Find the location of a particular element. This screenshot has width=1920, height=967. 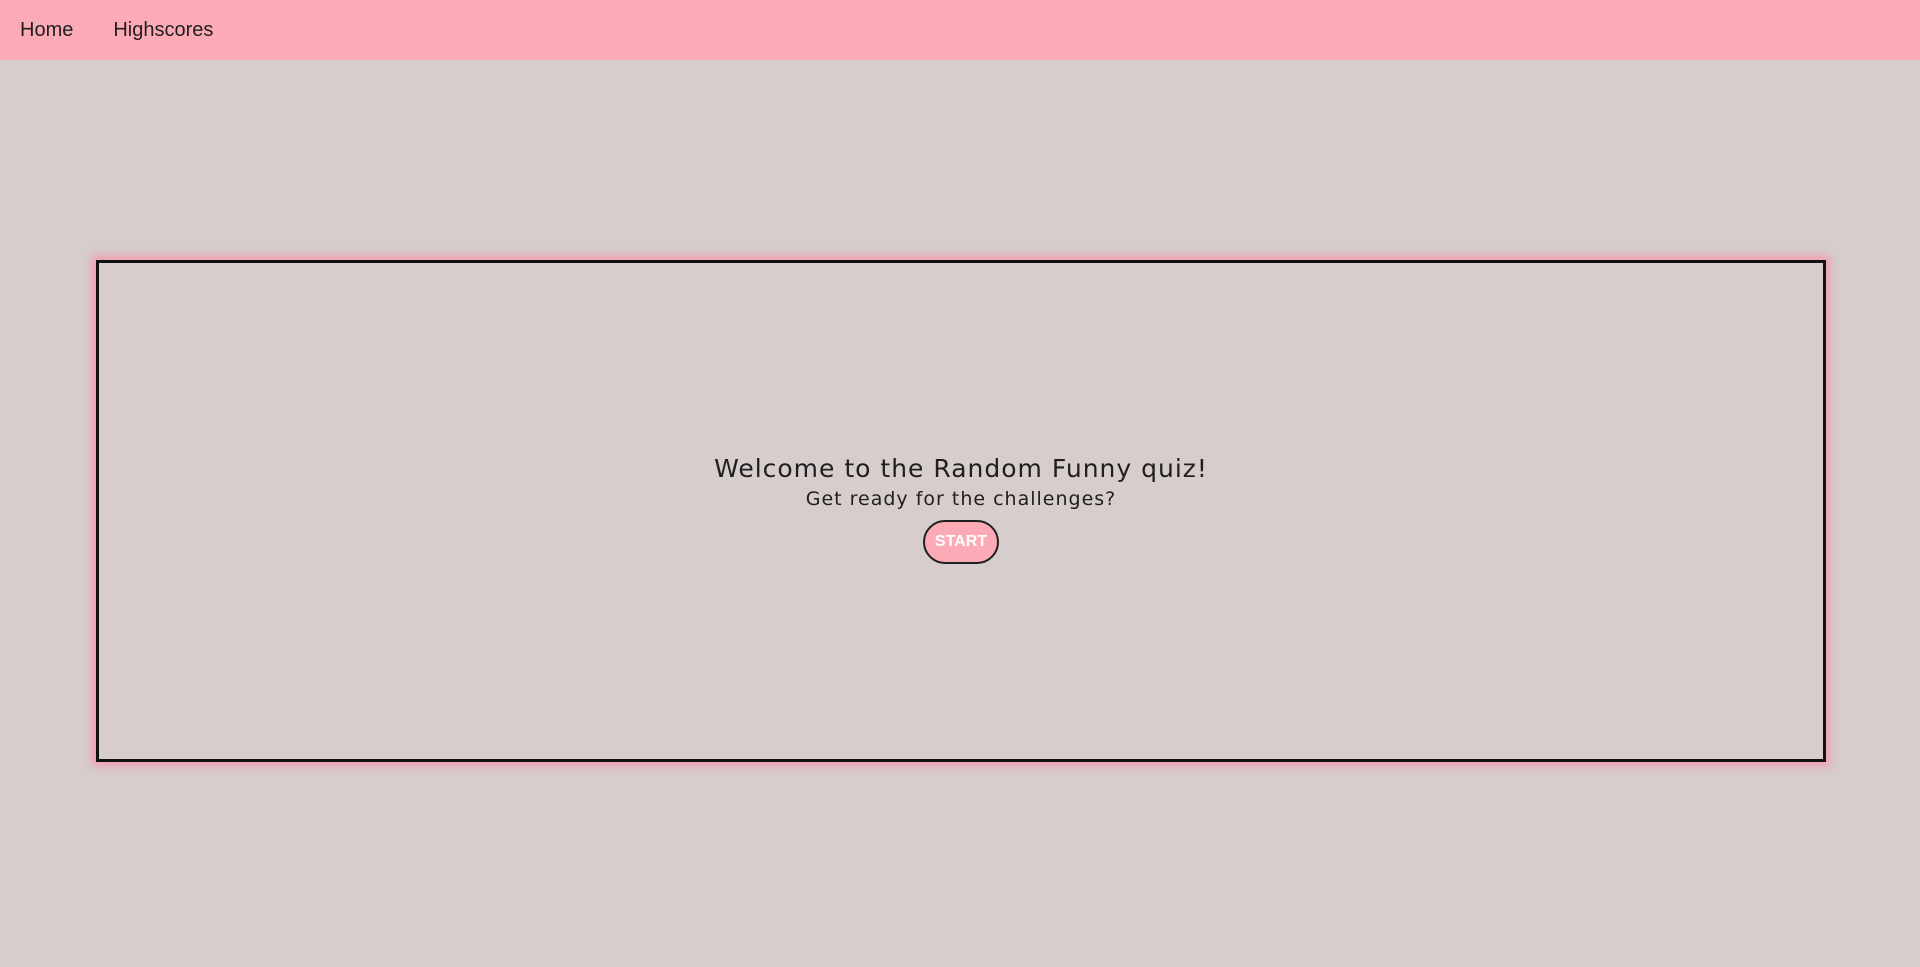

quiz-title: Welcome to the Random Funny quiz! is located at coordinates (961, 468).